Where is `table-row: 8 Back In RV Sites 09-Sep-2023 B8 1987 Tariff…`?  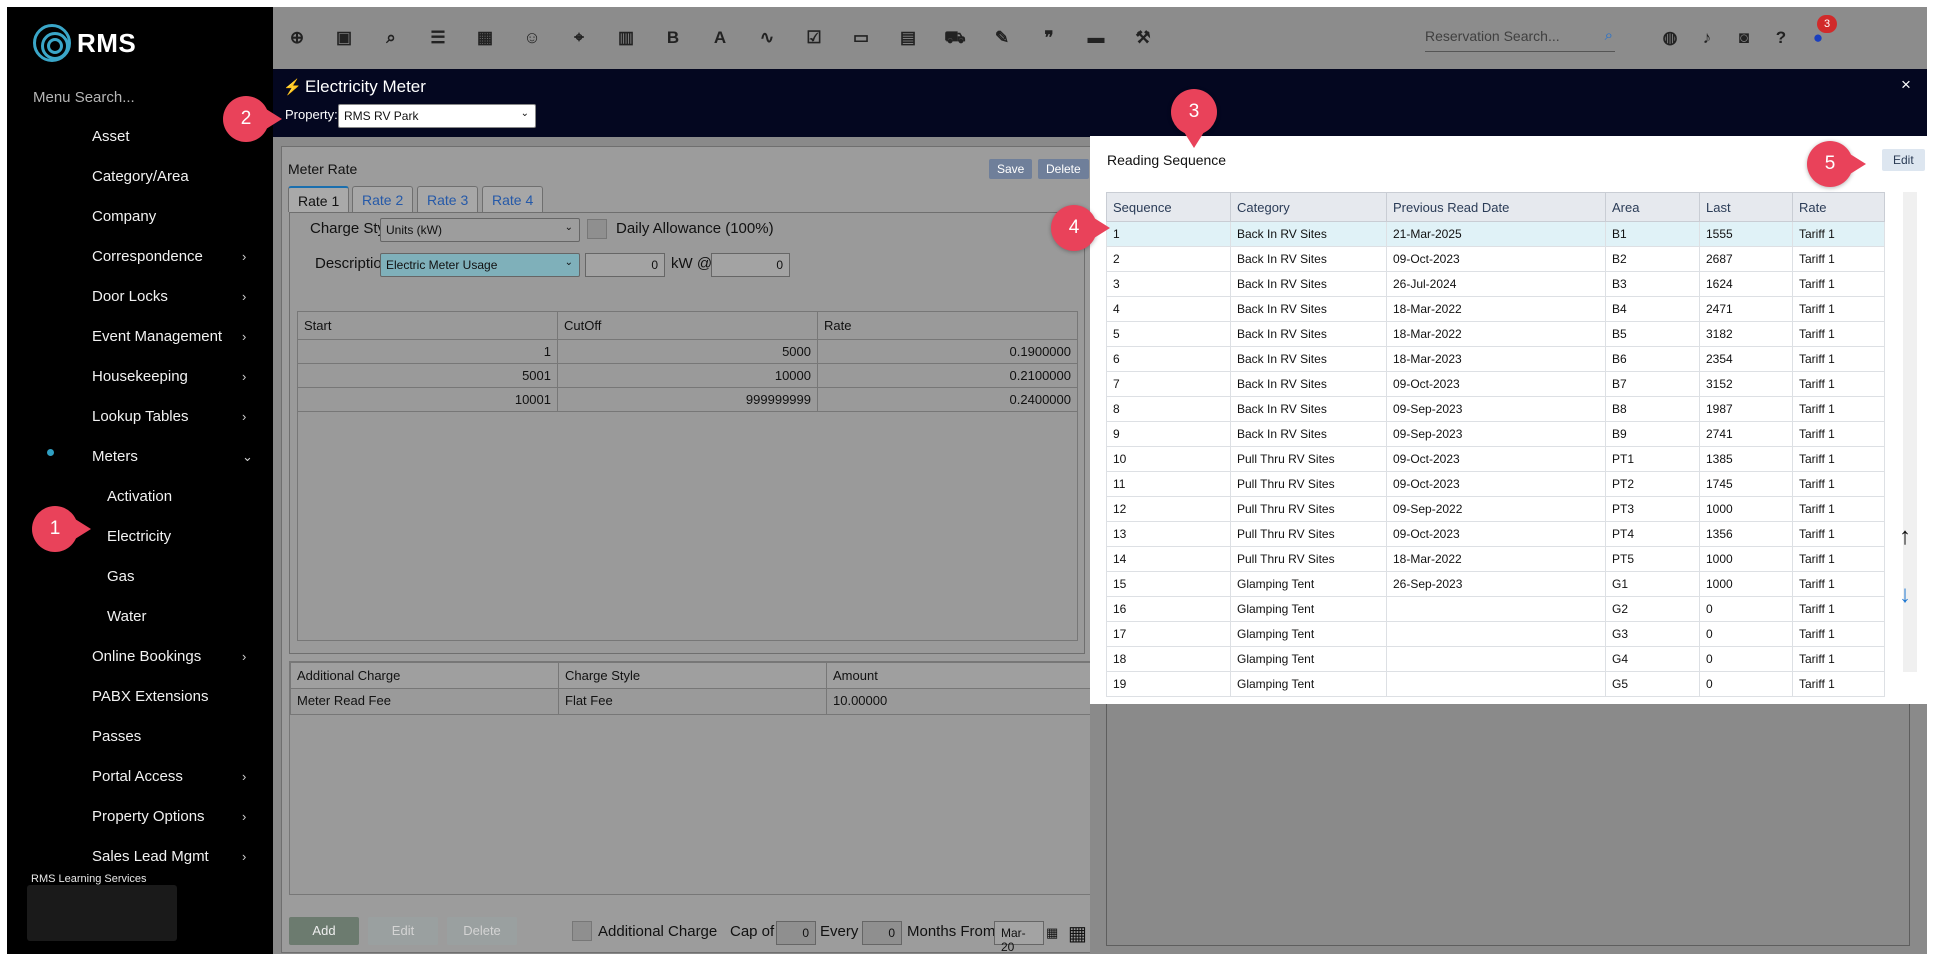
table-row: 8 Back In RV Sites 09-Sep-2023 B8 1987 Tariff… is located at coordinates (1495, 409).